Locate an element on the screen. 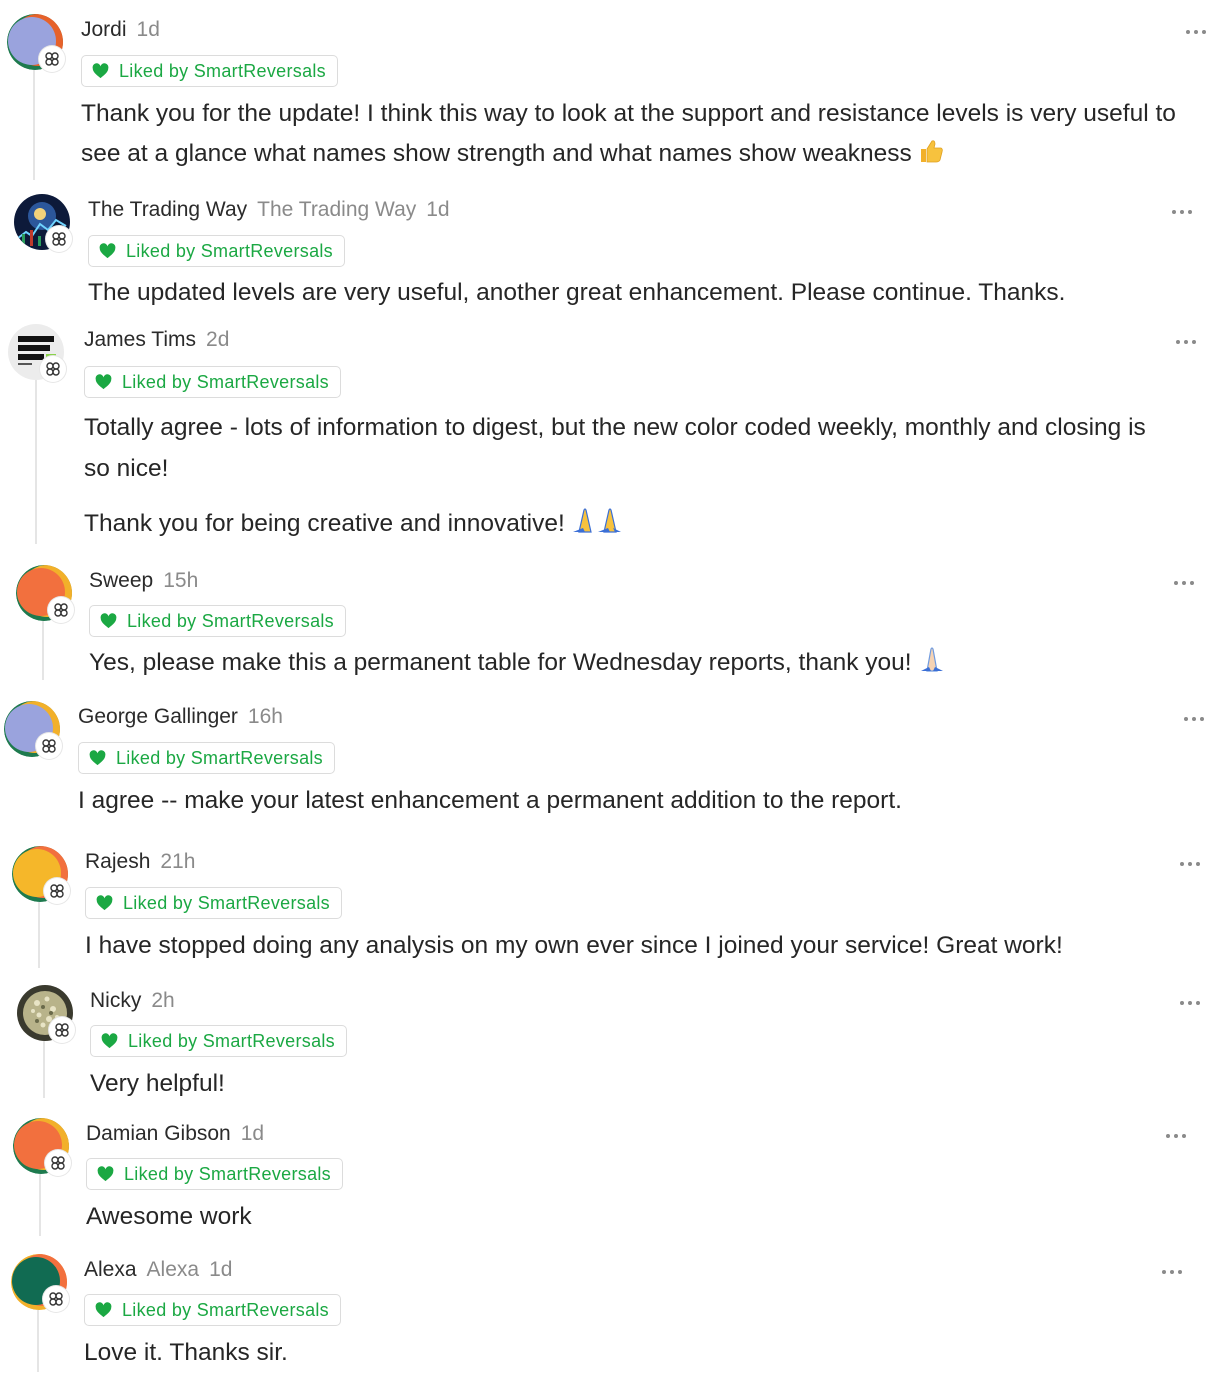 Image resolution: width=1224 pixels, height=1373 pixels. author-name: Damian Gibson is located at coordinates (158, 1134).